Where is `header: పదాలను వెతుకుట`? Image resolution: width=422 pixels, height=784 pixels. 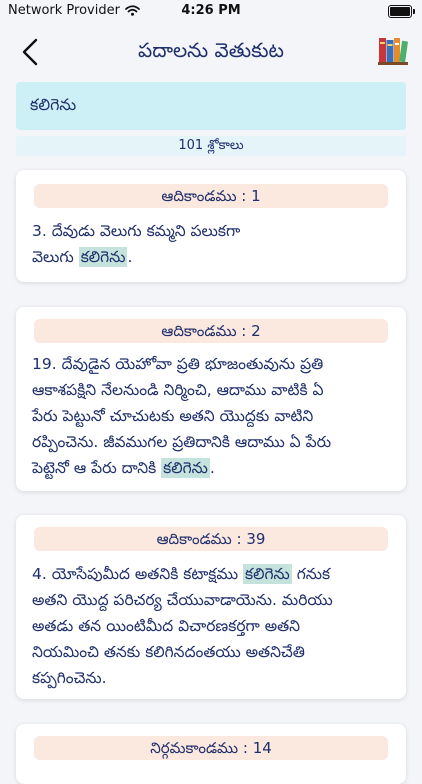 header: పదాలను వెతుకుట is located at coordinates (211, 52).